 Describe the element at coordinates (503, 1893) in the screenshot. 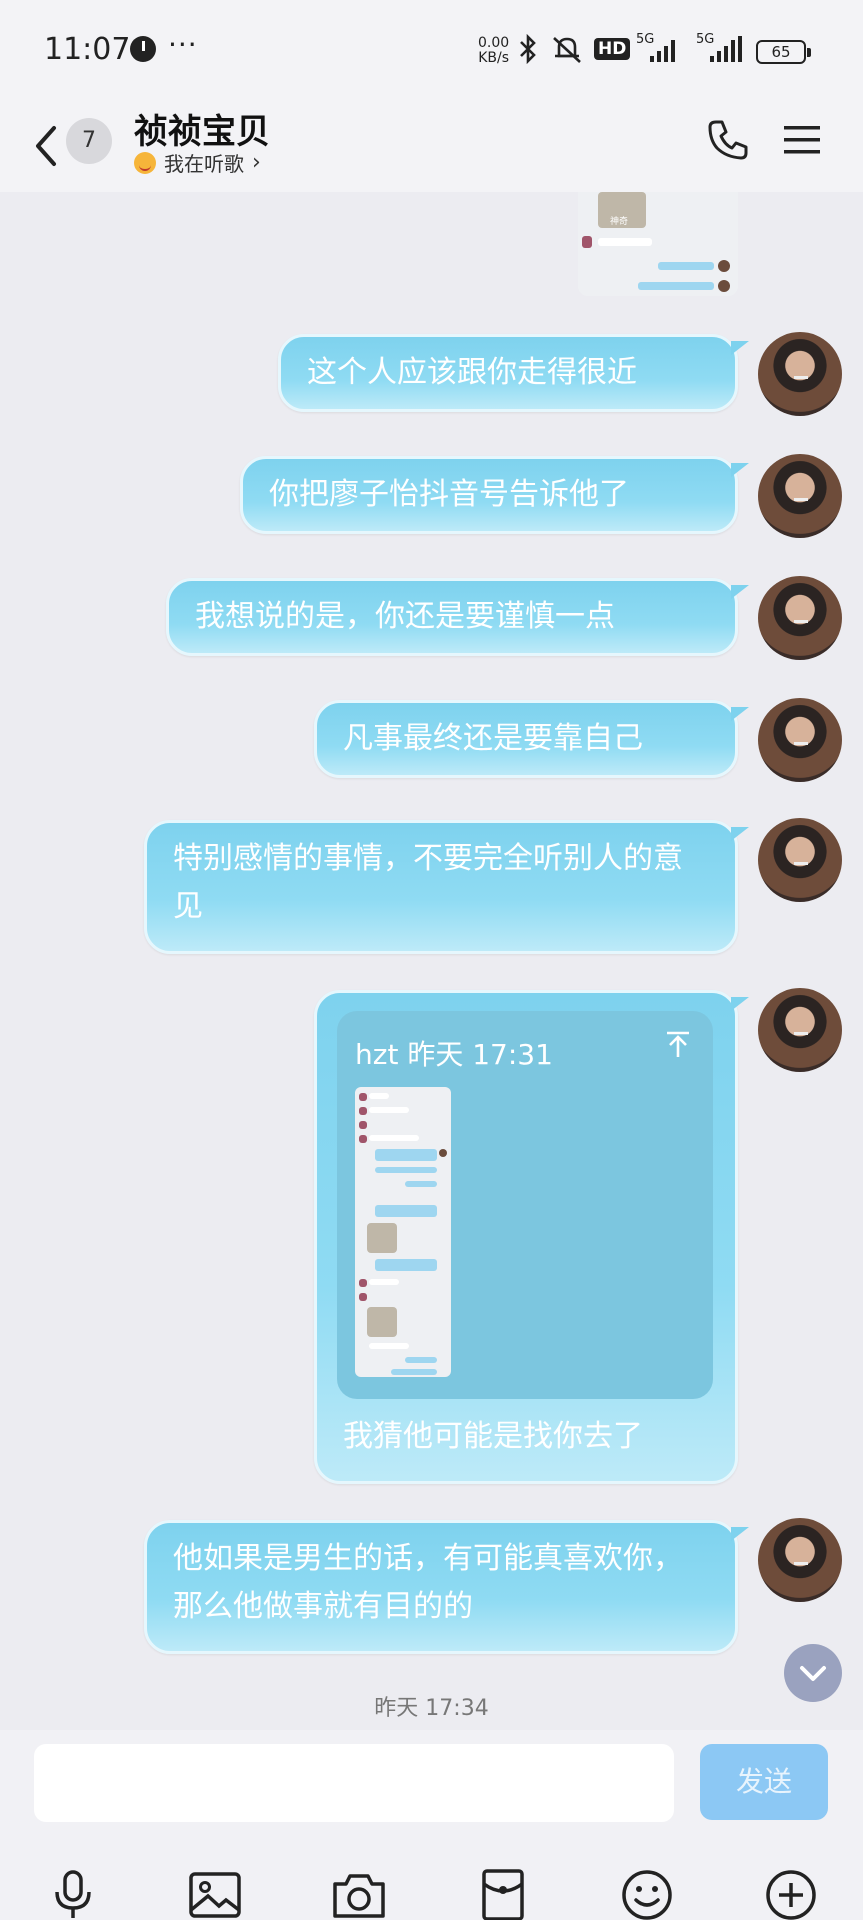

I see `red-packet-icon` at that location.